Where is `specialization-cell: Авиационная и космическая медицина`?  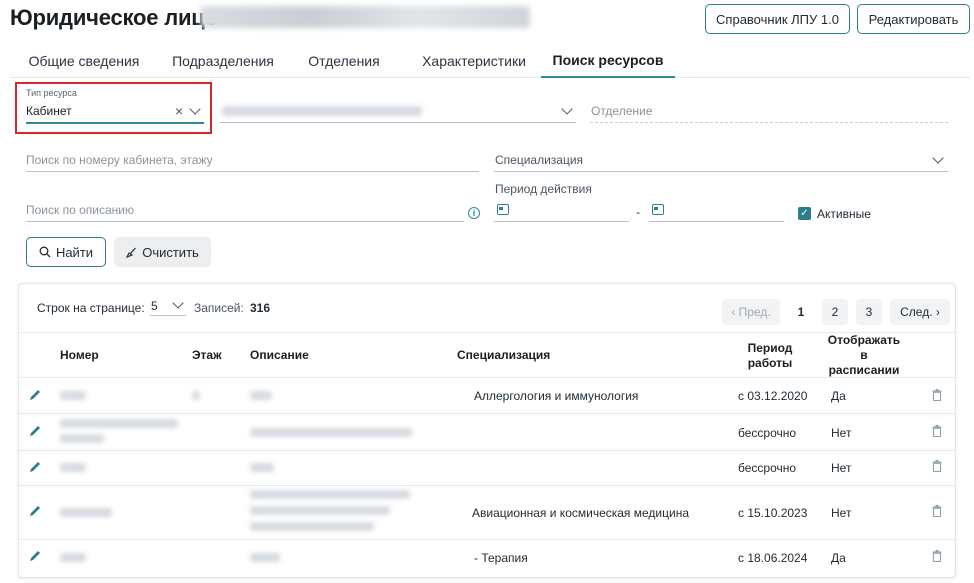 specialization-cell: Авиационная и космическая медицина is located at coordinates (581, 513).